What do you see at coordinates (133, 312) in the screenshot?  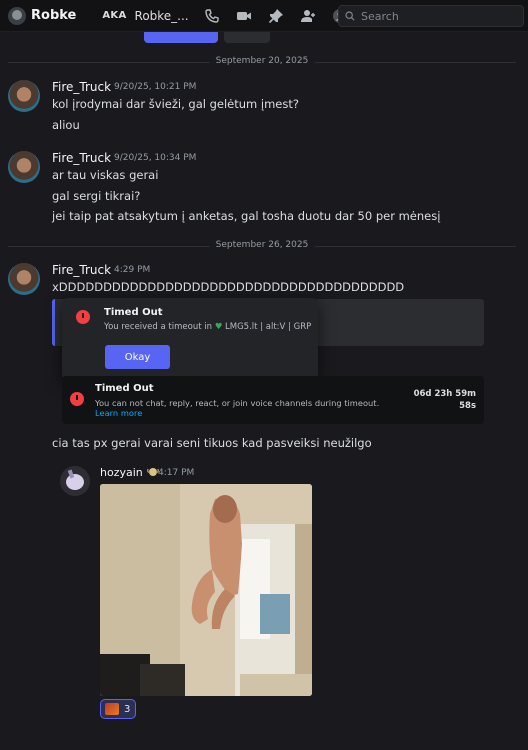 I see `modal-title: Timed Out` at bounding box center [133, 312].